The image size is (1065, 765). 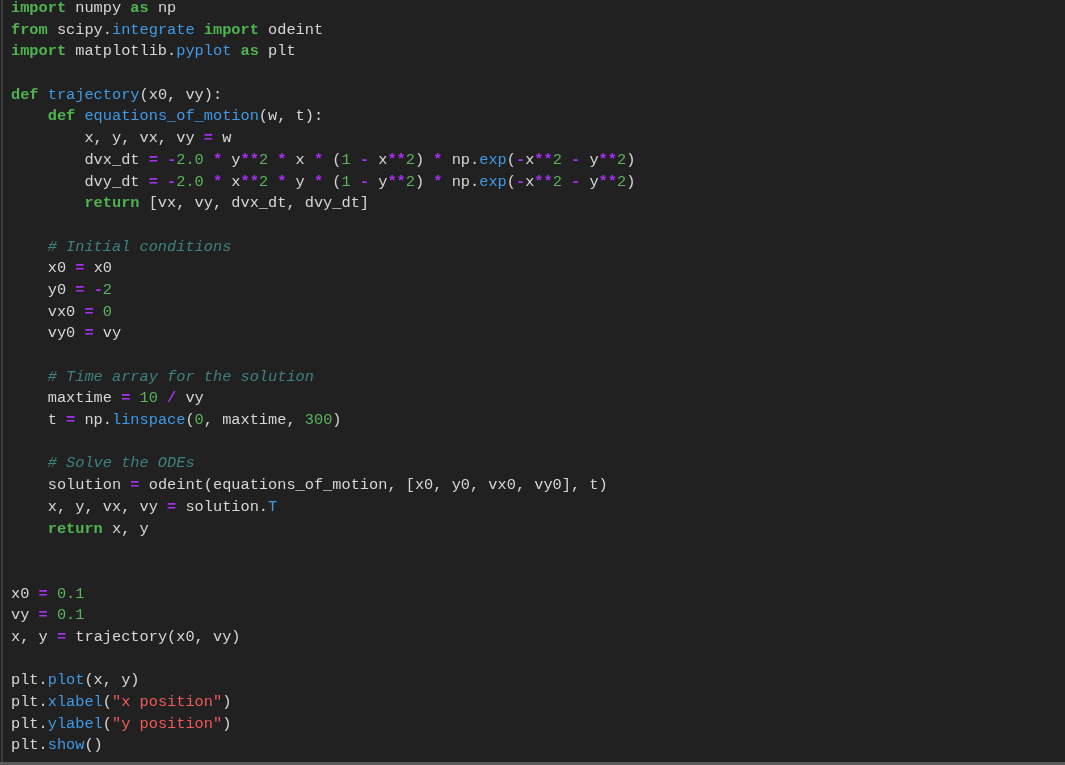 I want to click on code-line: maxtime = 10 / vy, so click(x=125, y=399).